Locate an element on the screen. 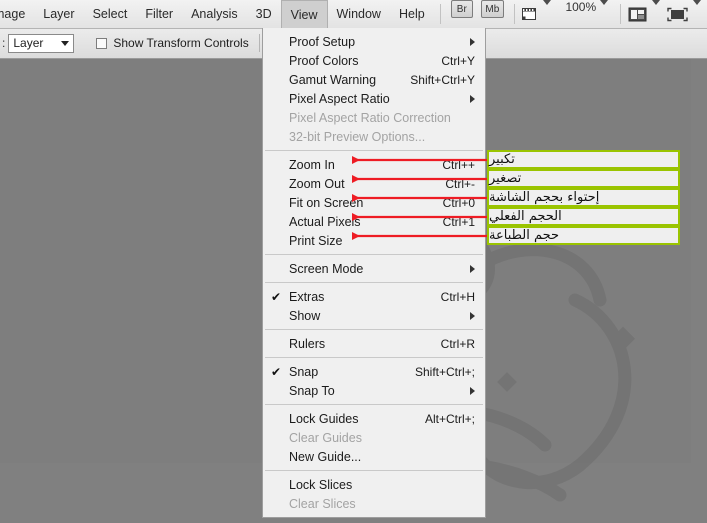 Image resolution: width=707 pixels, height=523 pixels. menu-window: Window is located at coordinates (359, 14).